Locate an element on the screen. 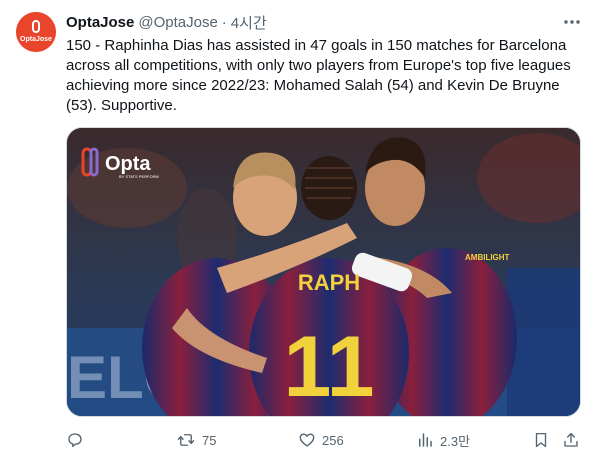 This screenshot has height=462, width=598. reply-button is located at coordinates (78, 440).